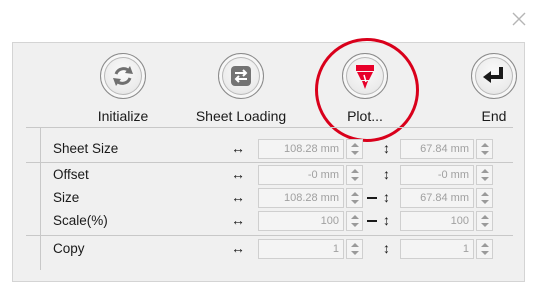 This screenshot has width=541, height=282. What do you see at coordinates (437, 249) in the screenshot?
I see `copy-y-field: 1` at bounding box center [437, 249].